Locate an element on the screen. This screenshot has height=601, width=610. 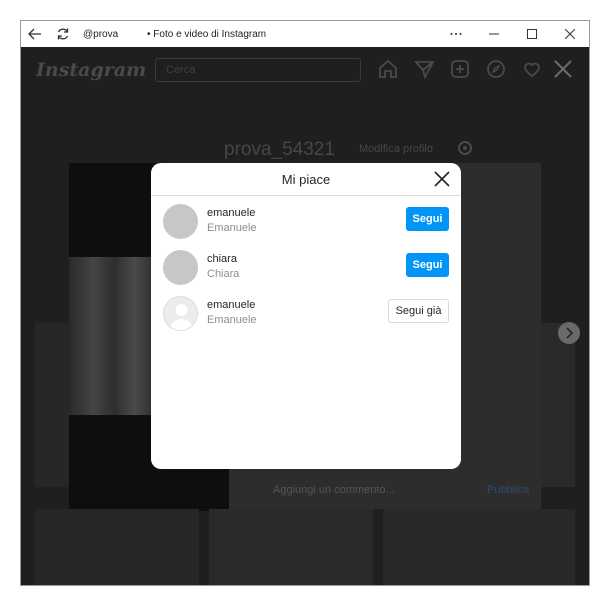
maximize-button is located at coordinates (532, 34).